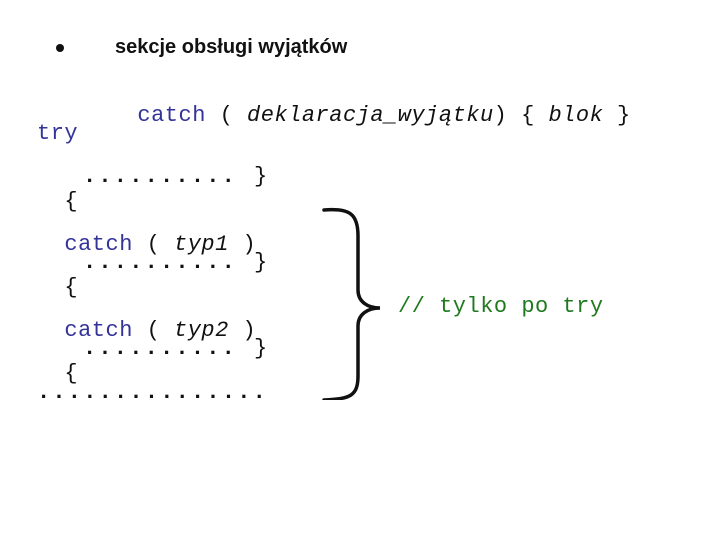 The width and height of the screenshot is (720, 540). What do you see at coordinates (351, 303) in the screenshot?
I see `right-brace-icon` at bounding box center [351, 303].